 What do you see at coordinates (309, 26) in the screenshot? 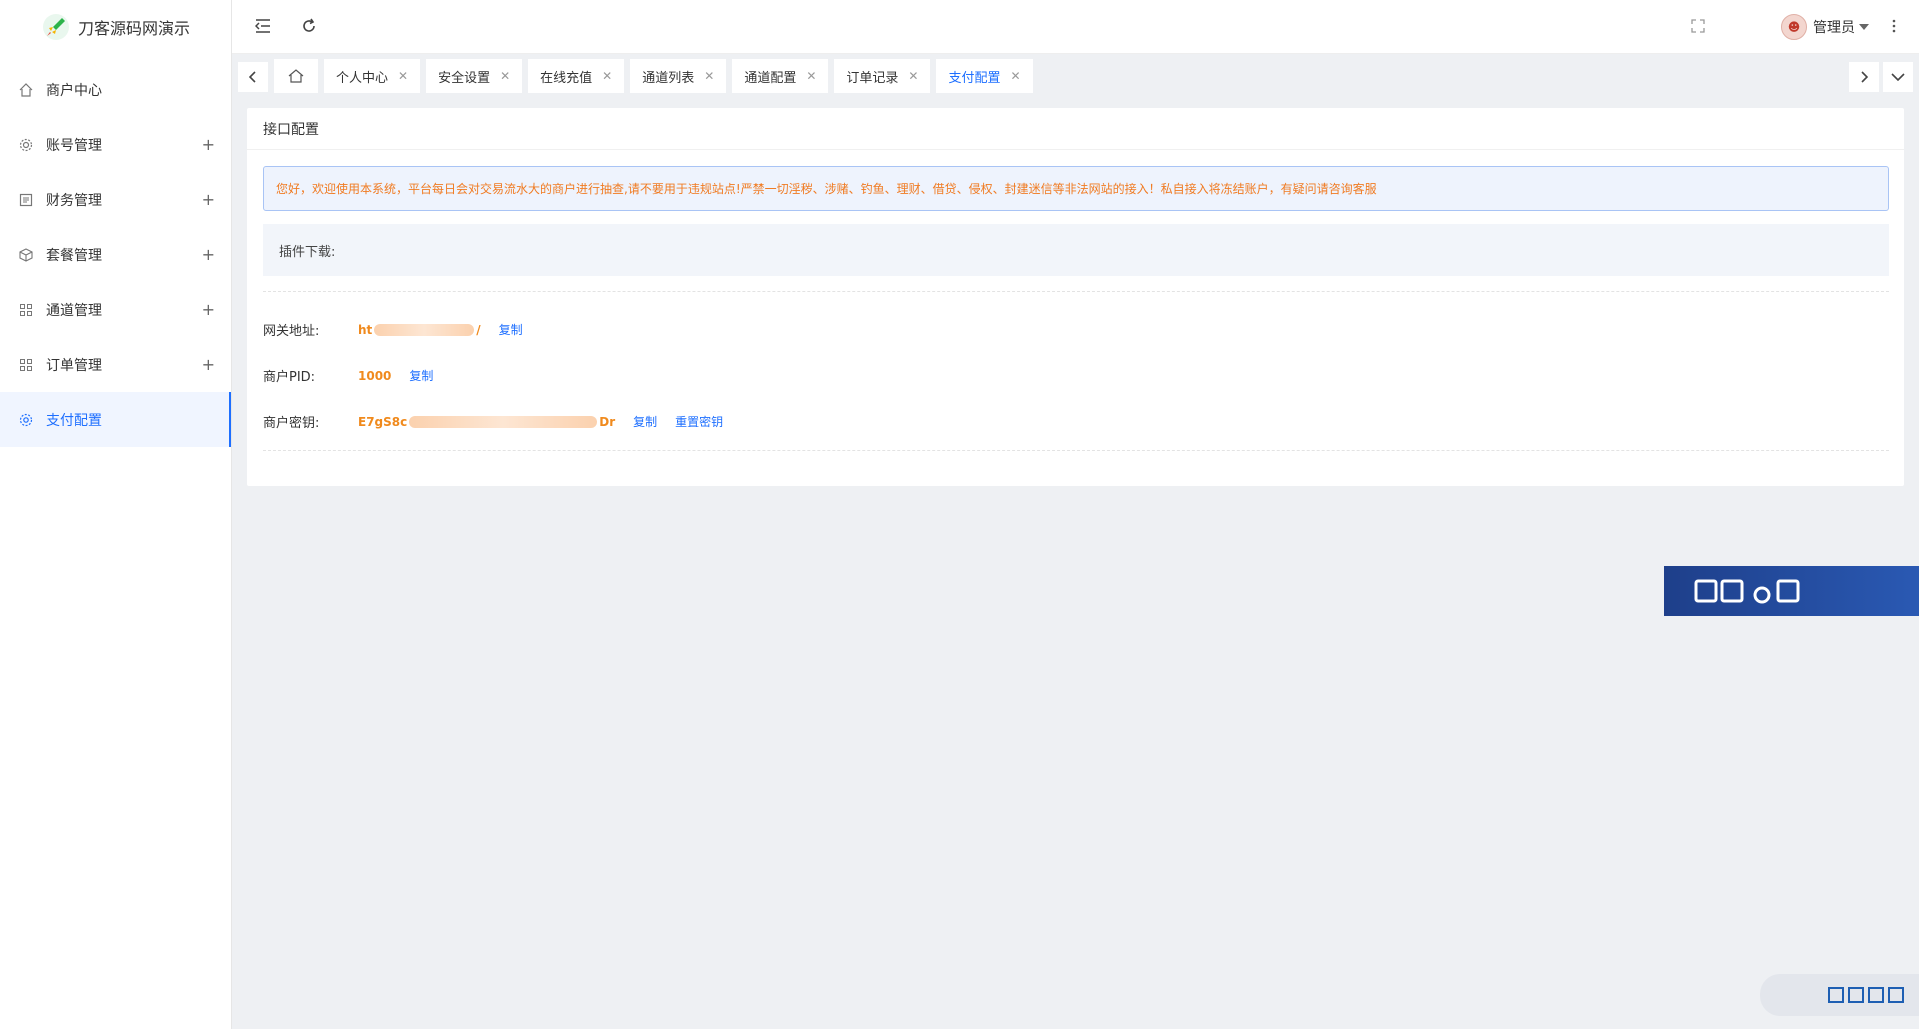
I see `refresh-icon` at bounding box center [309, 26].